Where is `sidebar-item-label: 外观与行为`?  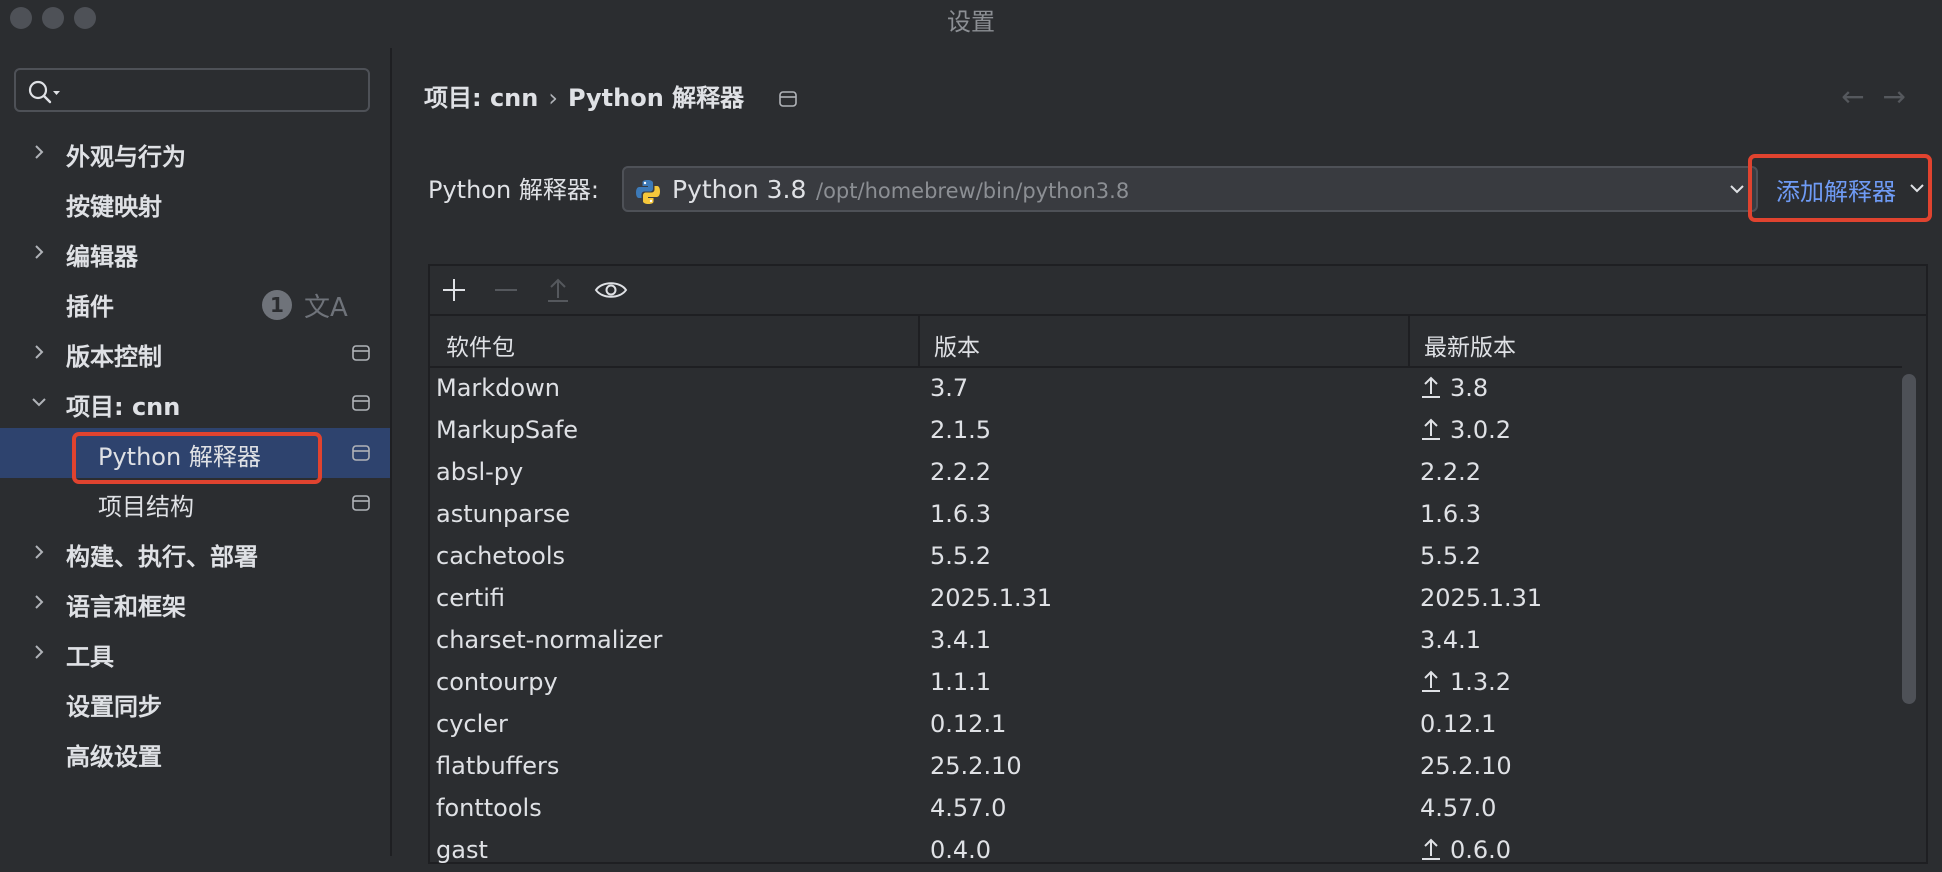
sidebar-item-label: 外观与行为 is located at coordinates (126, 157).